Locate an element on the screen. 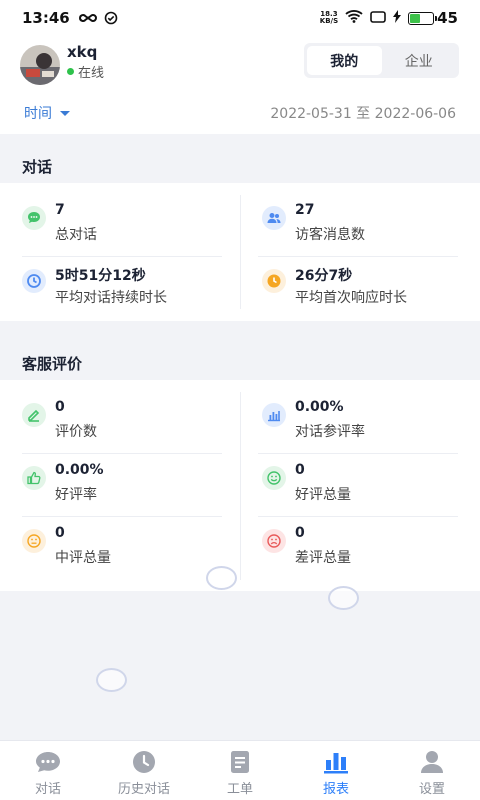  caret-down-icon is located at coordinates (65, 113).